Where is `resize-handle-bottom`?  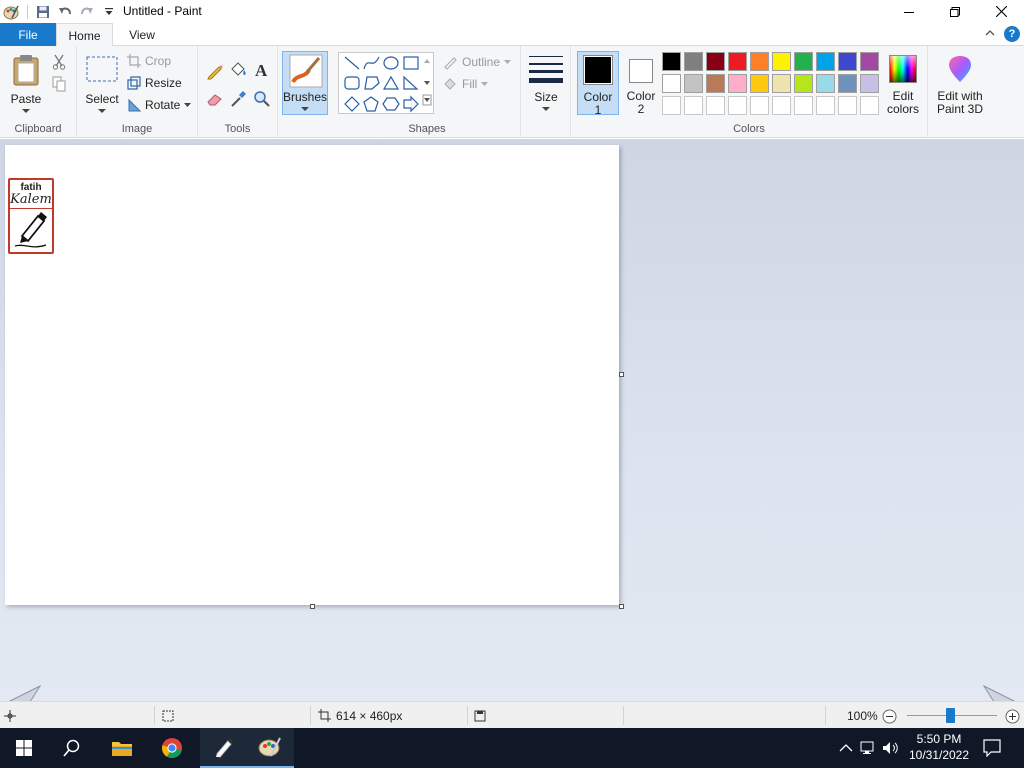 resize-handle-bottom is located at coordinates (312, 606).